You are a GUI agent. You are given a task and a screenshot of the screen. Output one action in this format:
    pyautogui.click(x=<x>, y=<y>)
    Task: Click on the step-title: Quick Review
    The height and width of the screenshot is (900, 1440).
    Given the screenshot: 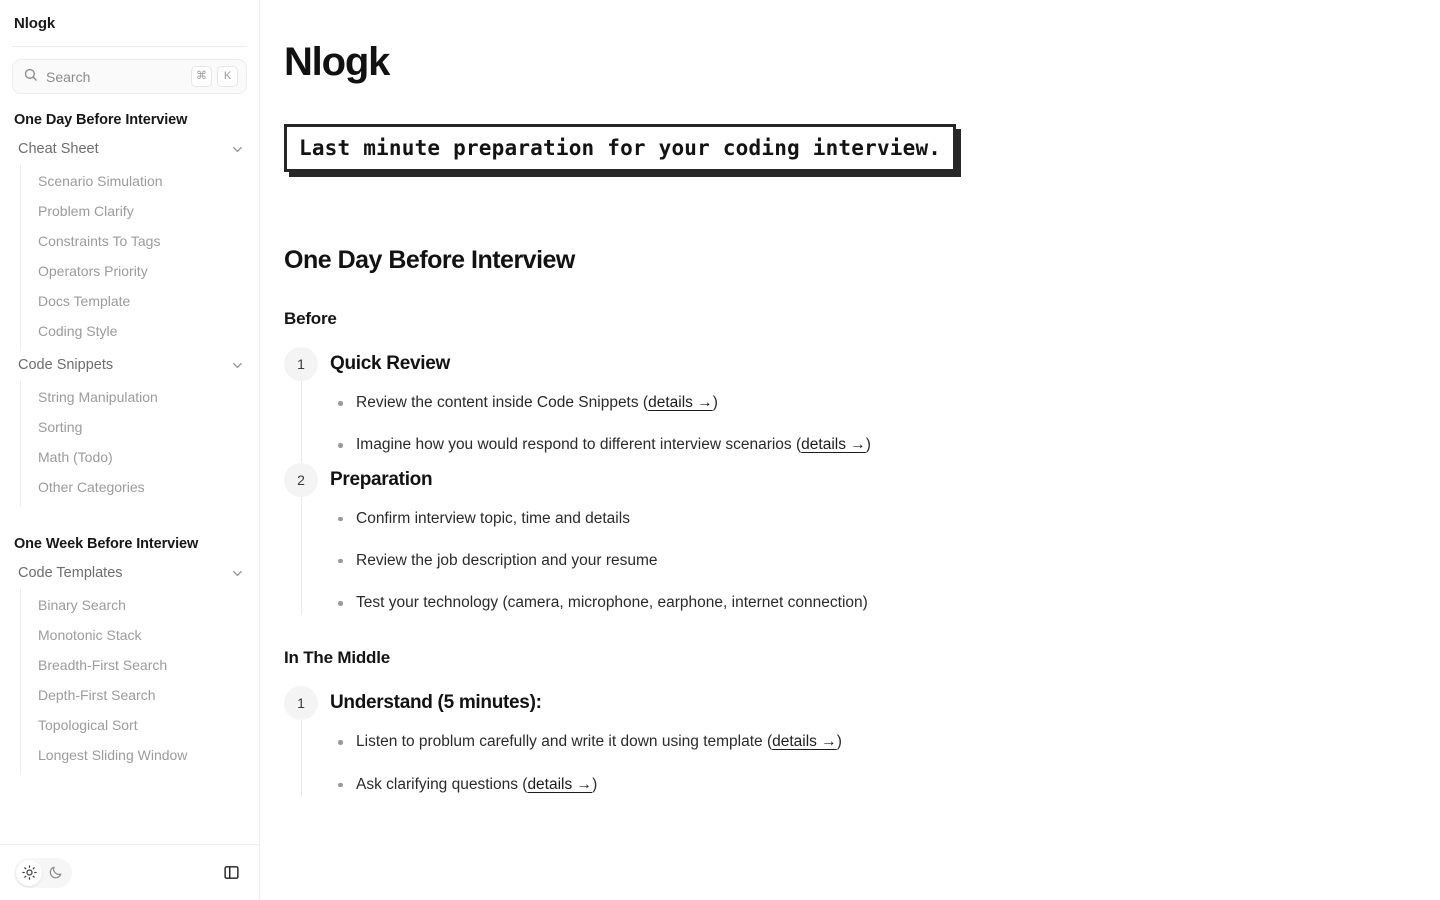 What is the action you would take?
    pyautogui.click(x=390, y=363)
    